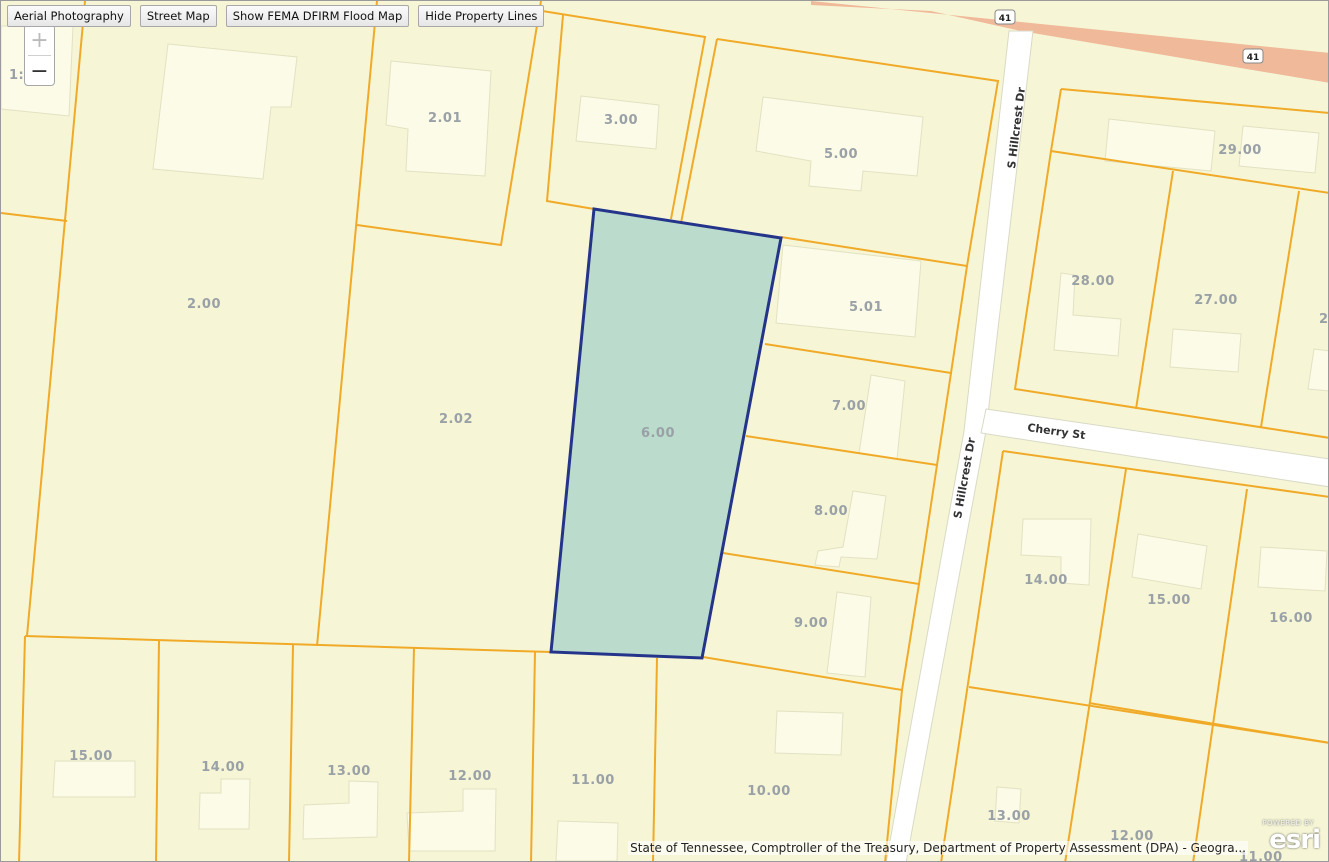 The height and width of the screenshot is (862, 1329). I want to click on parcel-label: 7.00, so click(849, 406).